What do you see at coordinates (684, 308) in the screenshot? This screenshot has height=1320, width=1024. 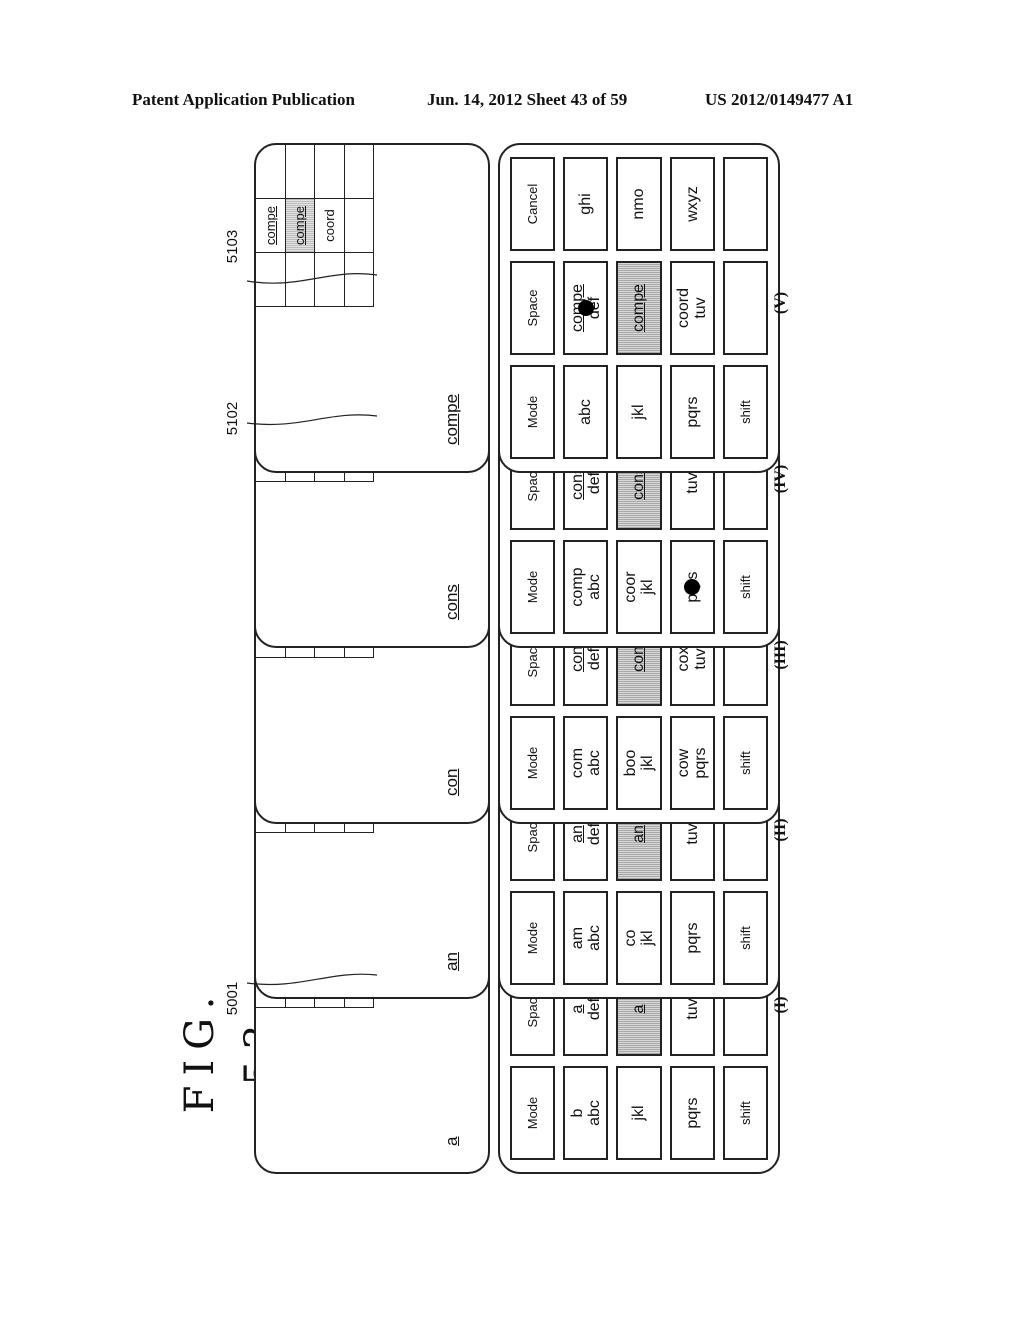 I see `key-candidate-word: coord` at bounding box center [684, 308].